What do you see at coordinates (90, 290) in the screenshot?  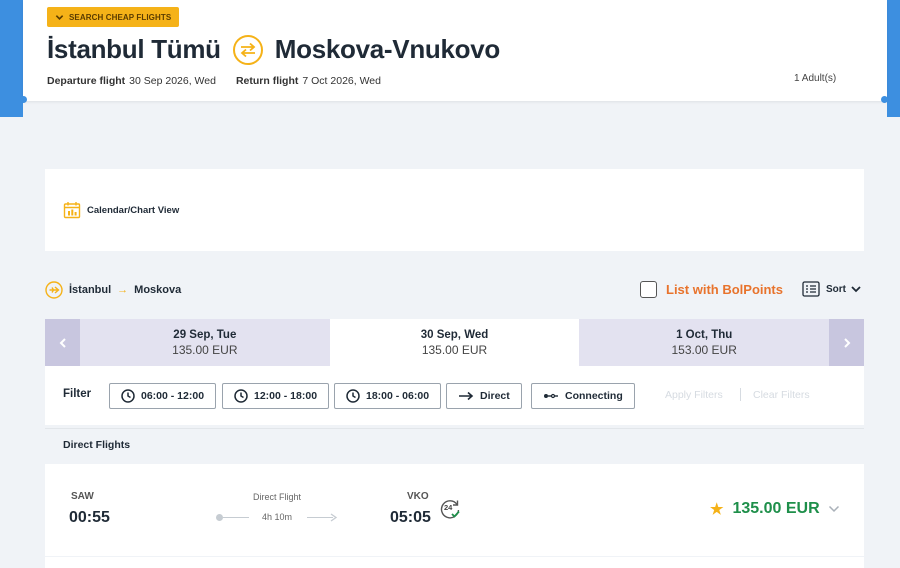 I see `route-from: İstanbul` at bounding box center [90, 290].